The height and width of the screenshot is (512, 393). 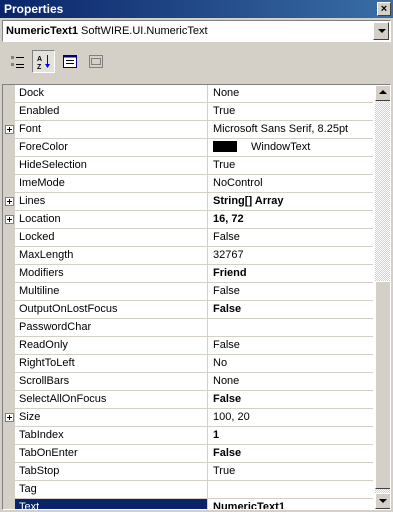 What do you see at coordinates (17, 61) in the screenshot?
I see `categorized-button` at bounding box center [17, 61].